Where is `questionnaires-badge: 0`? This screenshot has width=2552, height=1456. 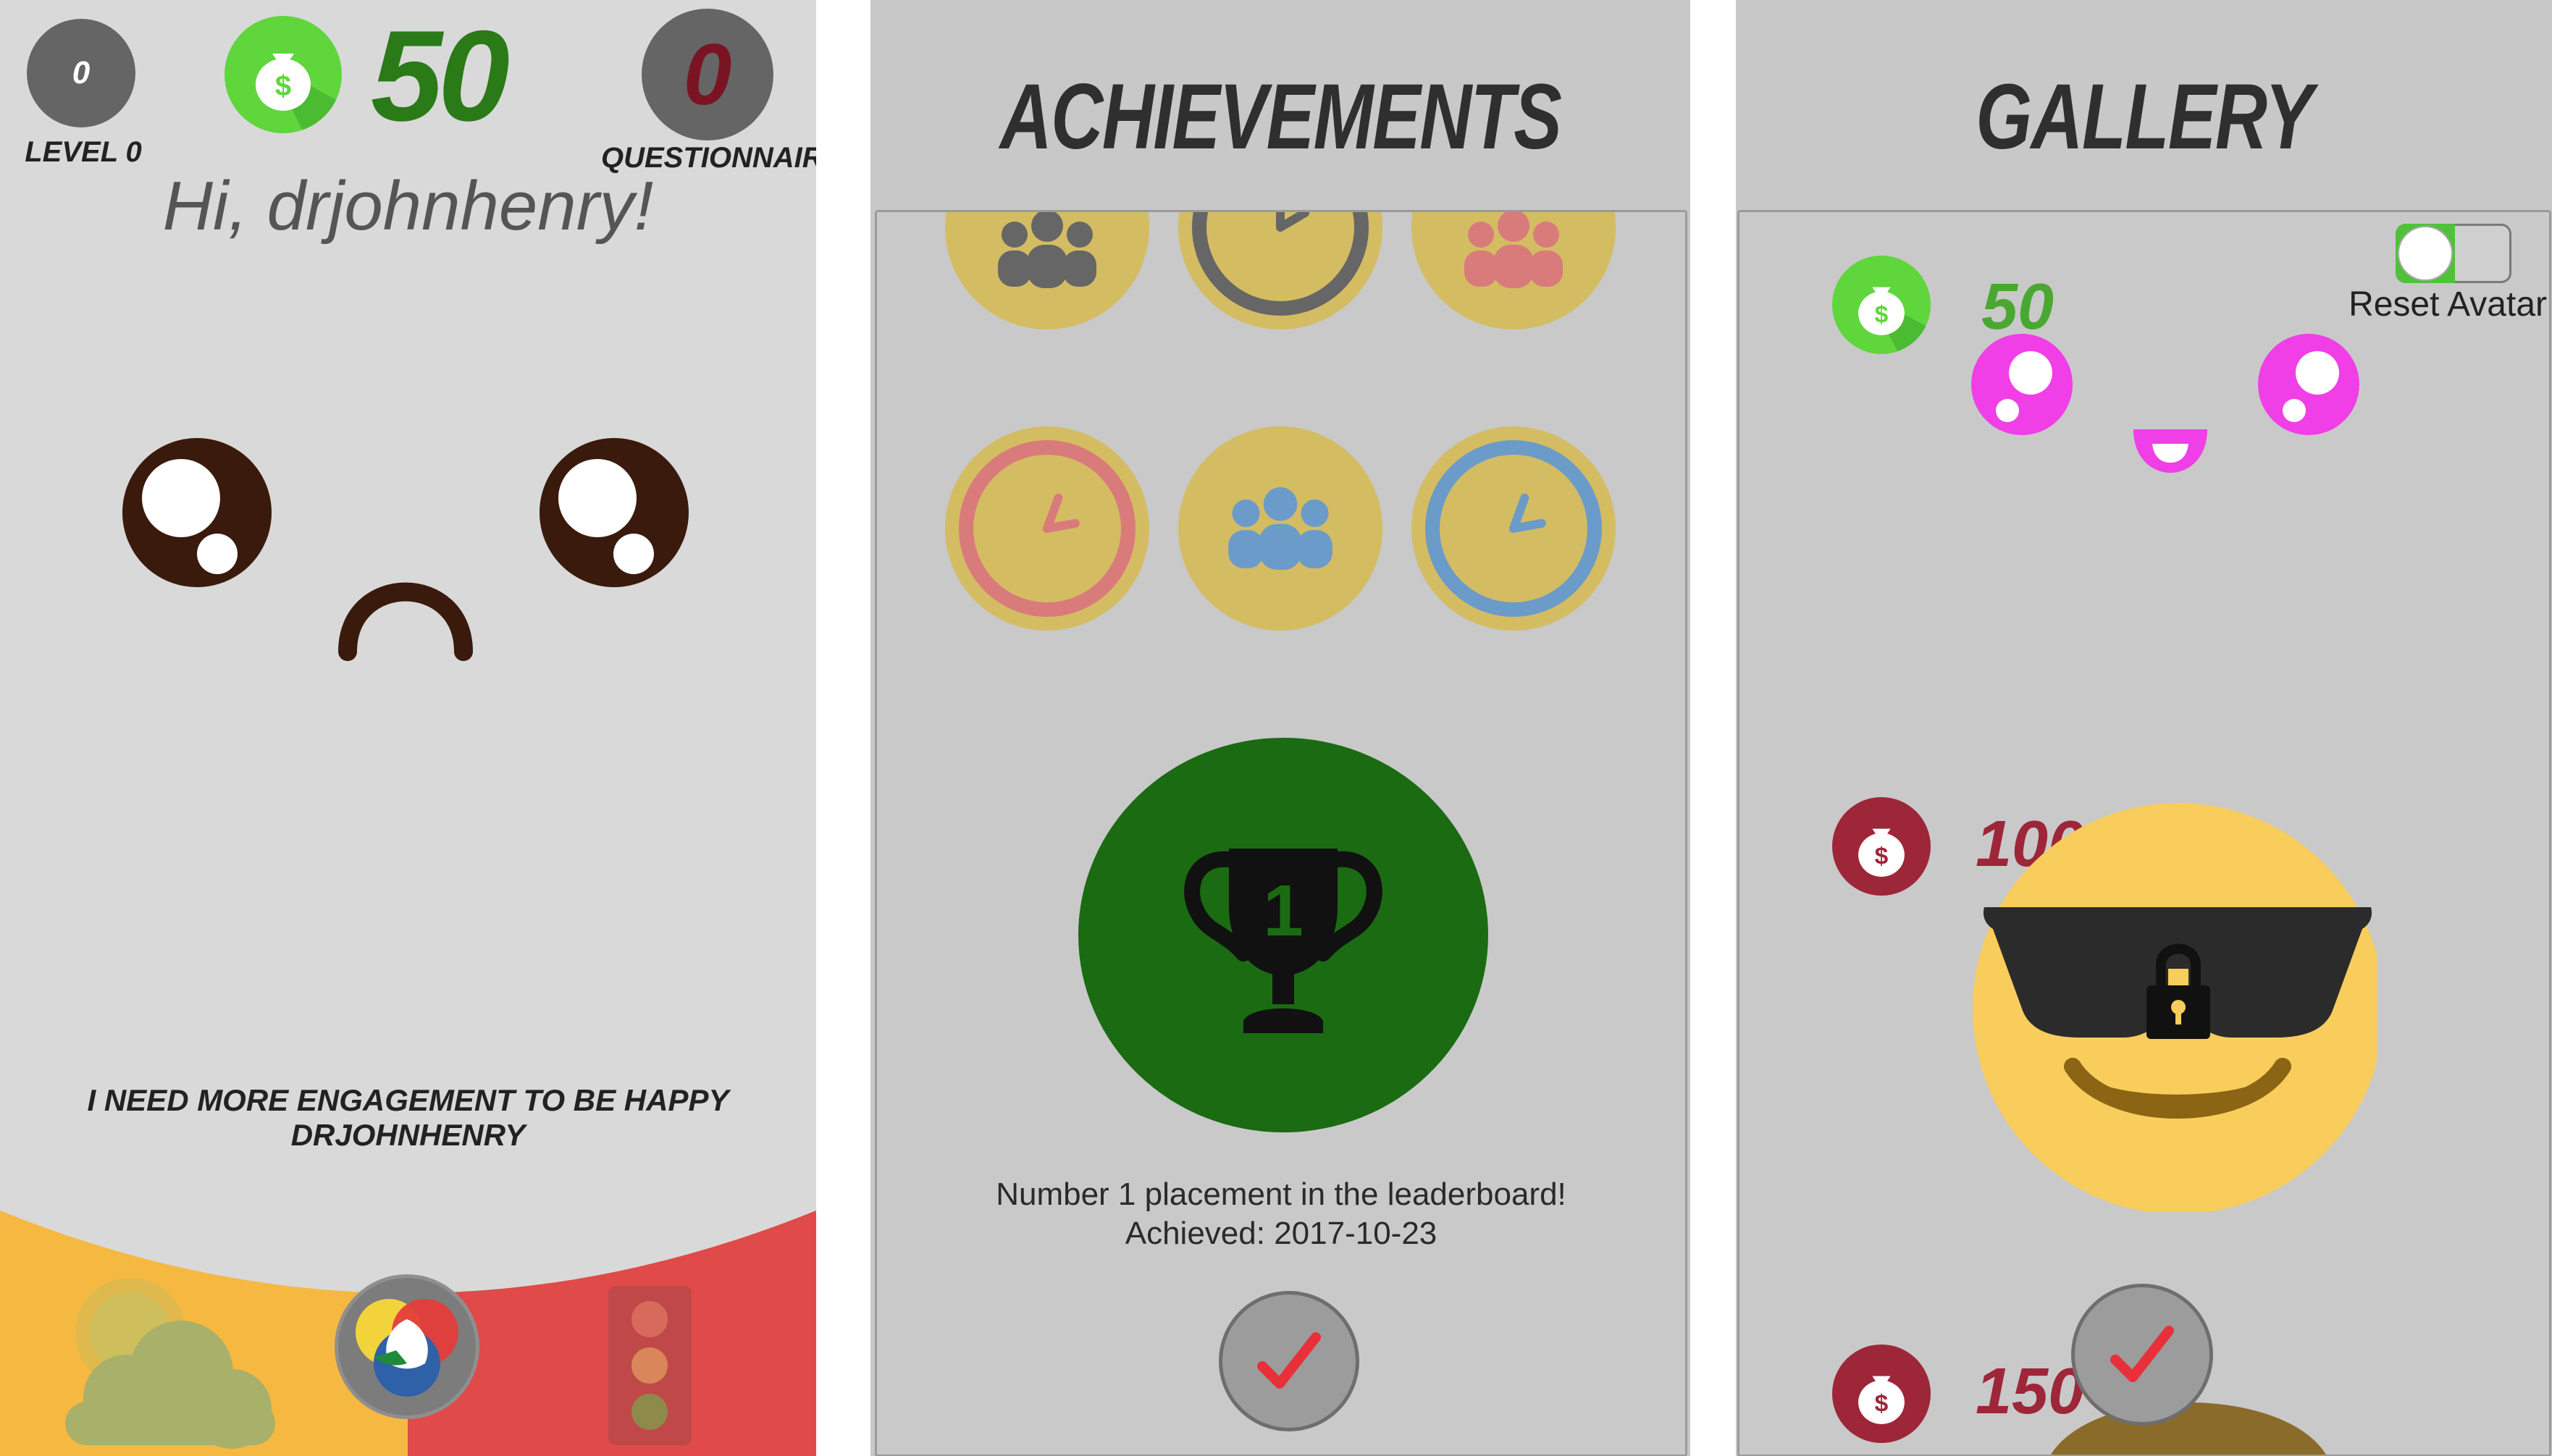 questionnaires-badge: 0 is located at coordinates (708, 74).